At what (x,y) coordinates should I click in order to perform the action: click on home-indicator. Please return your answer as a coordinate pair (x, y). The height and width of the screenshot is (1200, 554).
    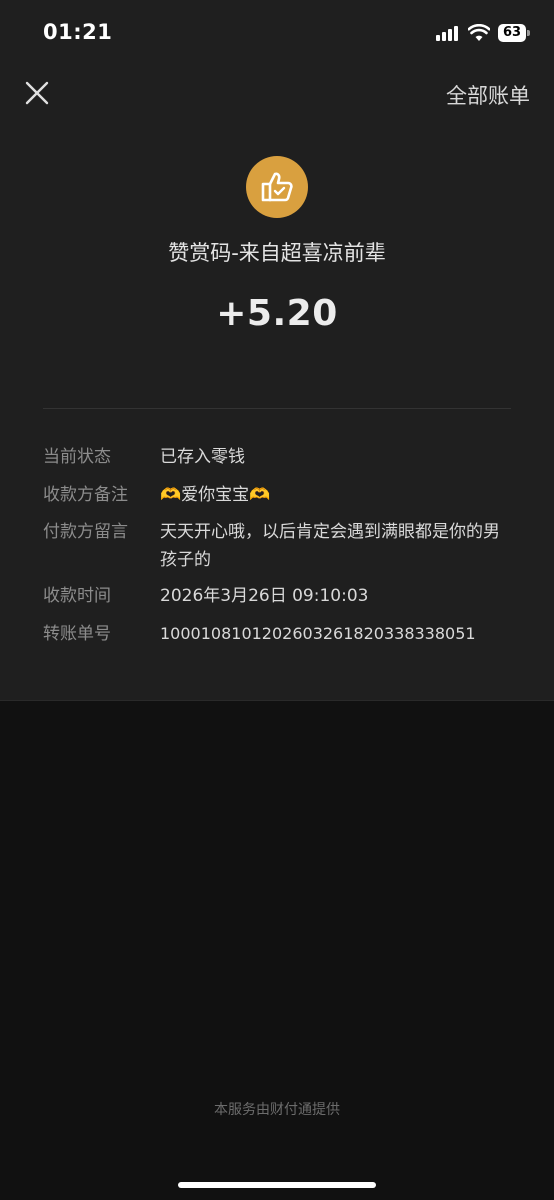
    Looking at the image, I should click on (277, 1185).